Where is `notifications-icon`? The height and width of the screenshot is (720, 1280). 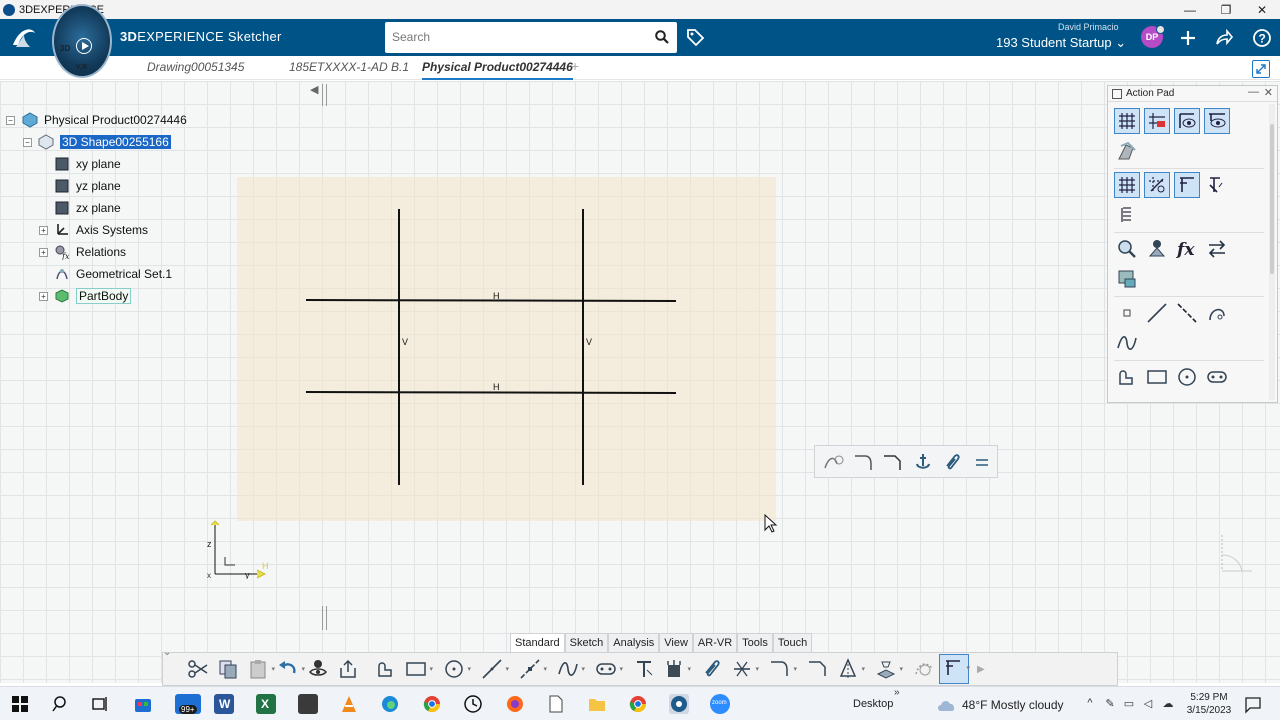 notifications-icon is located at coordinates (1253, 704).